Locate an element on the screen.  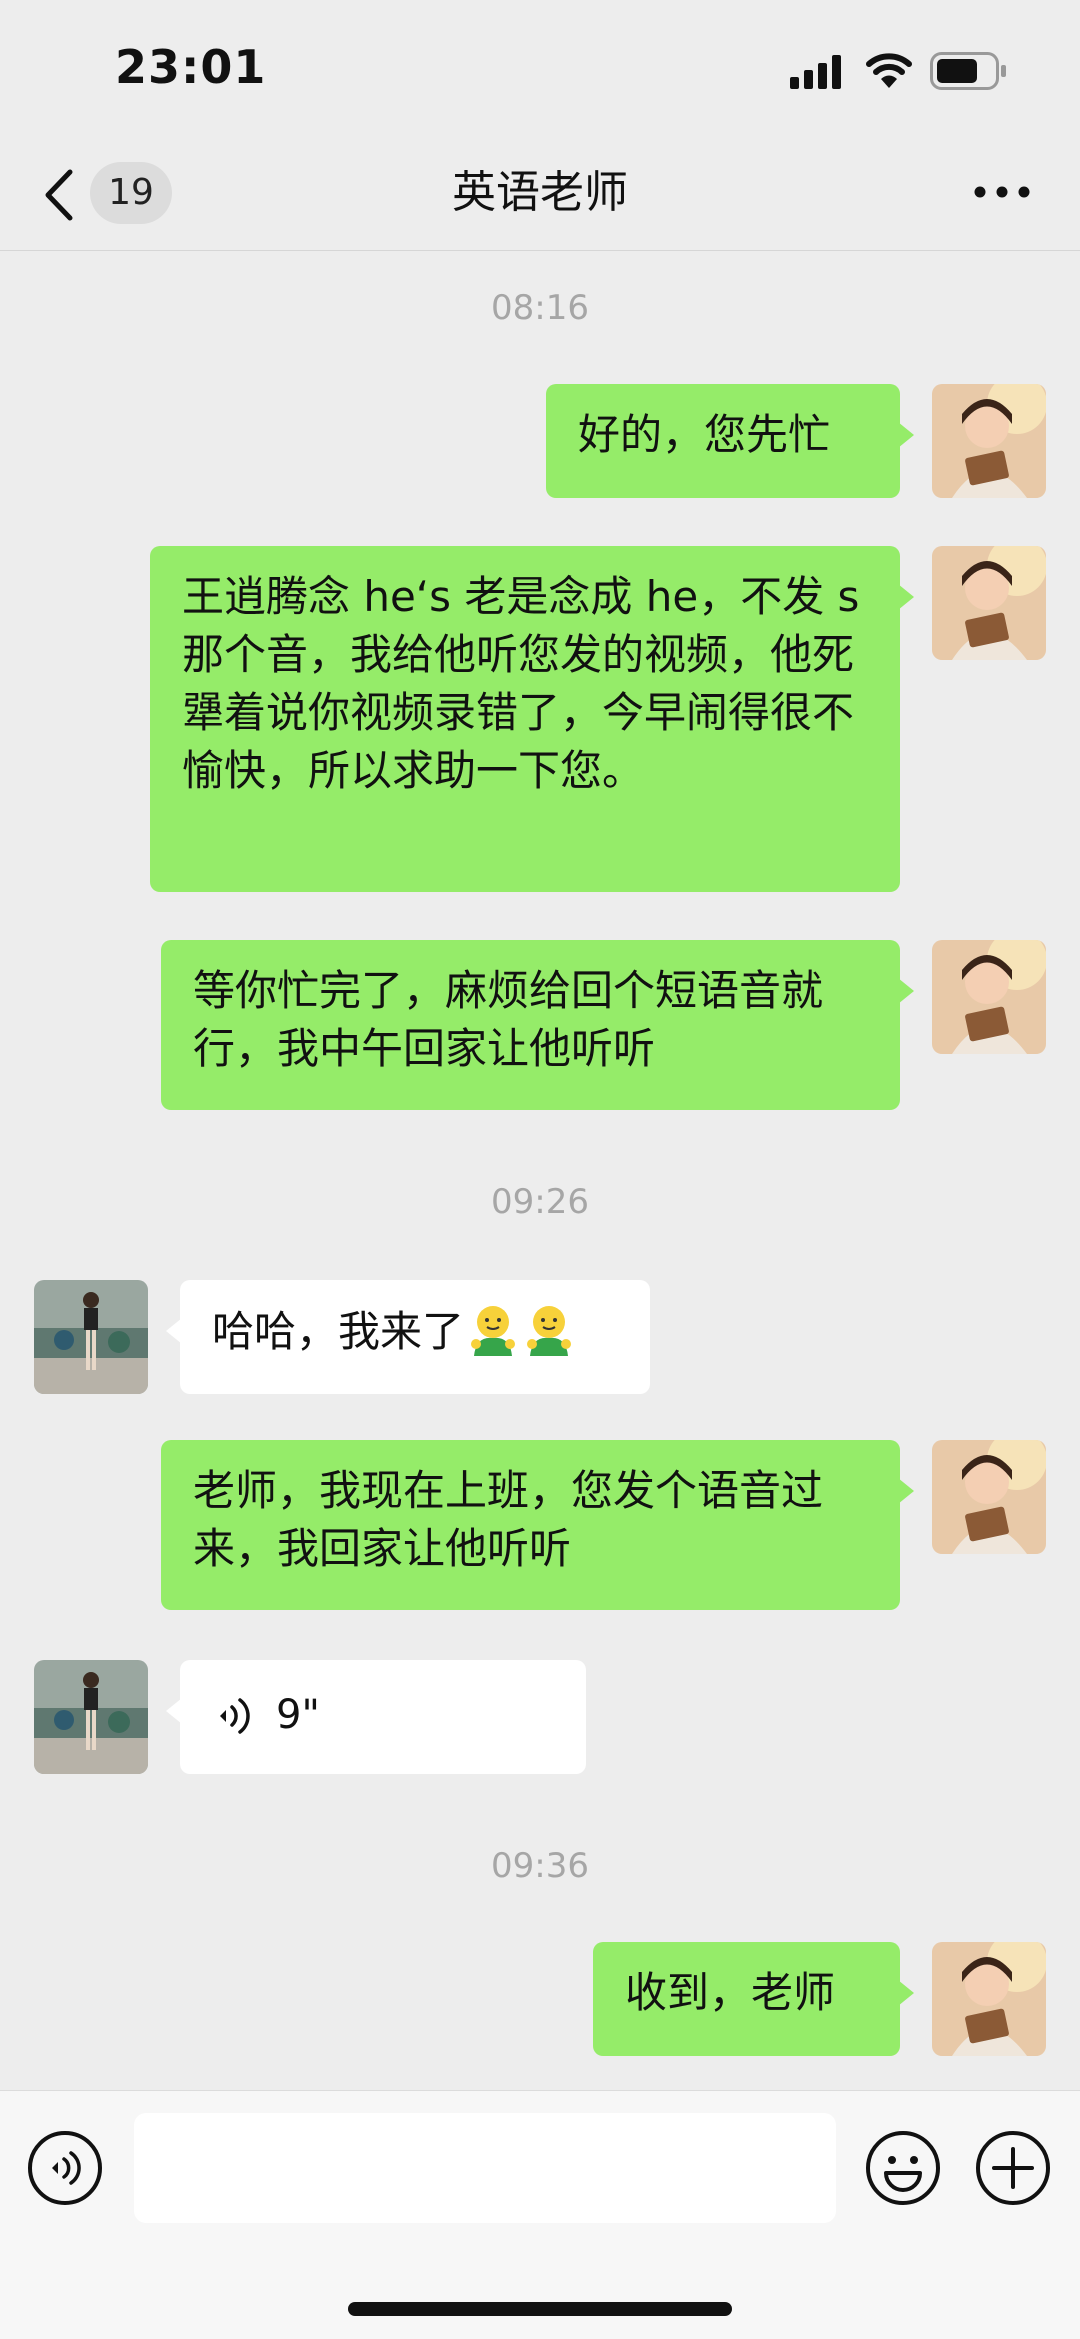
chat-header: 19 英语老师 is located at coordinates (540, 195).